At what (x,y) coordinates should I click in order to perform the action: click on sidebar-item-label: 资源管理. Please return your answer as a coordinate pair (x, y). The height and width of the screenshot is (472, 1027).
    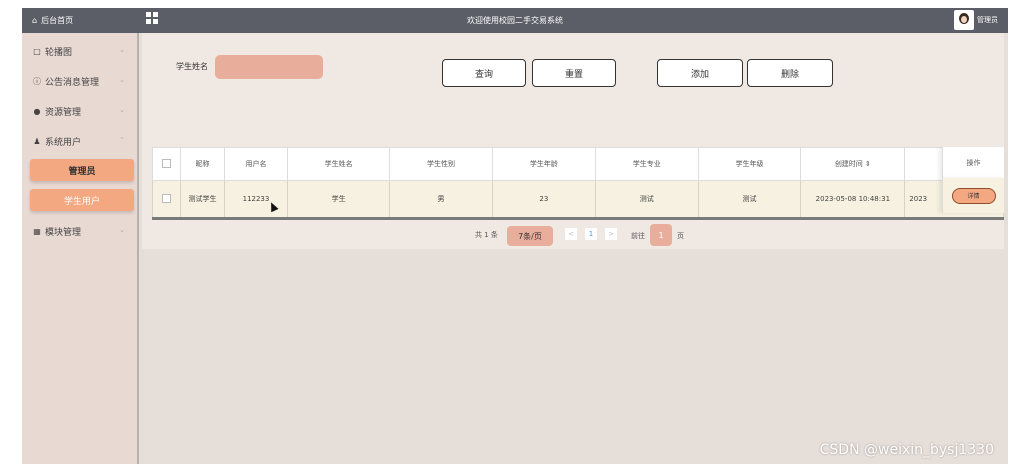
    Looking at the image, I should click on (63, 112).